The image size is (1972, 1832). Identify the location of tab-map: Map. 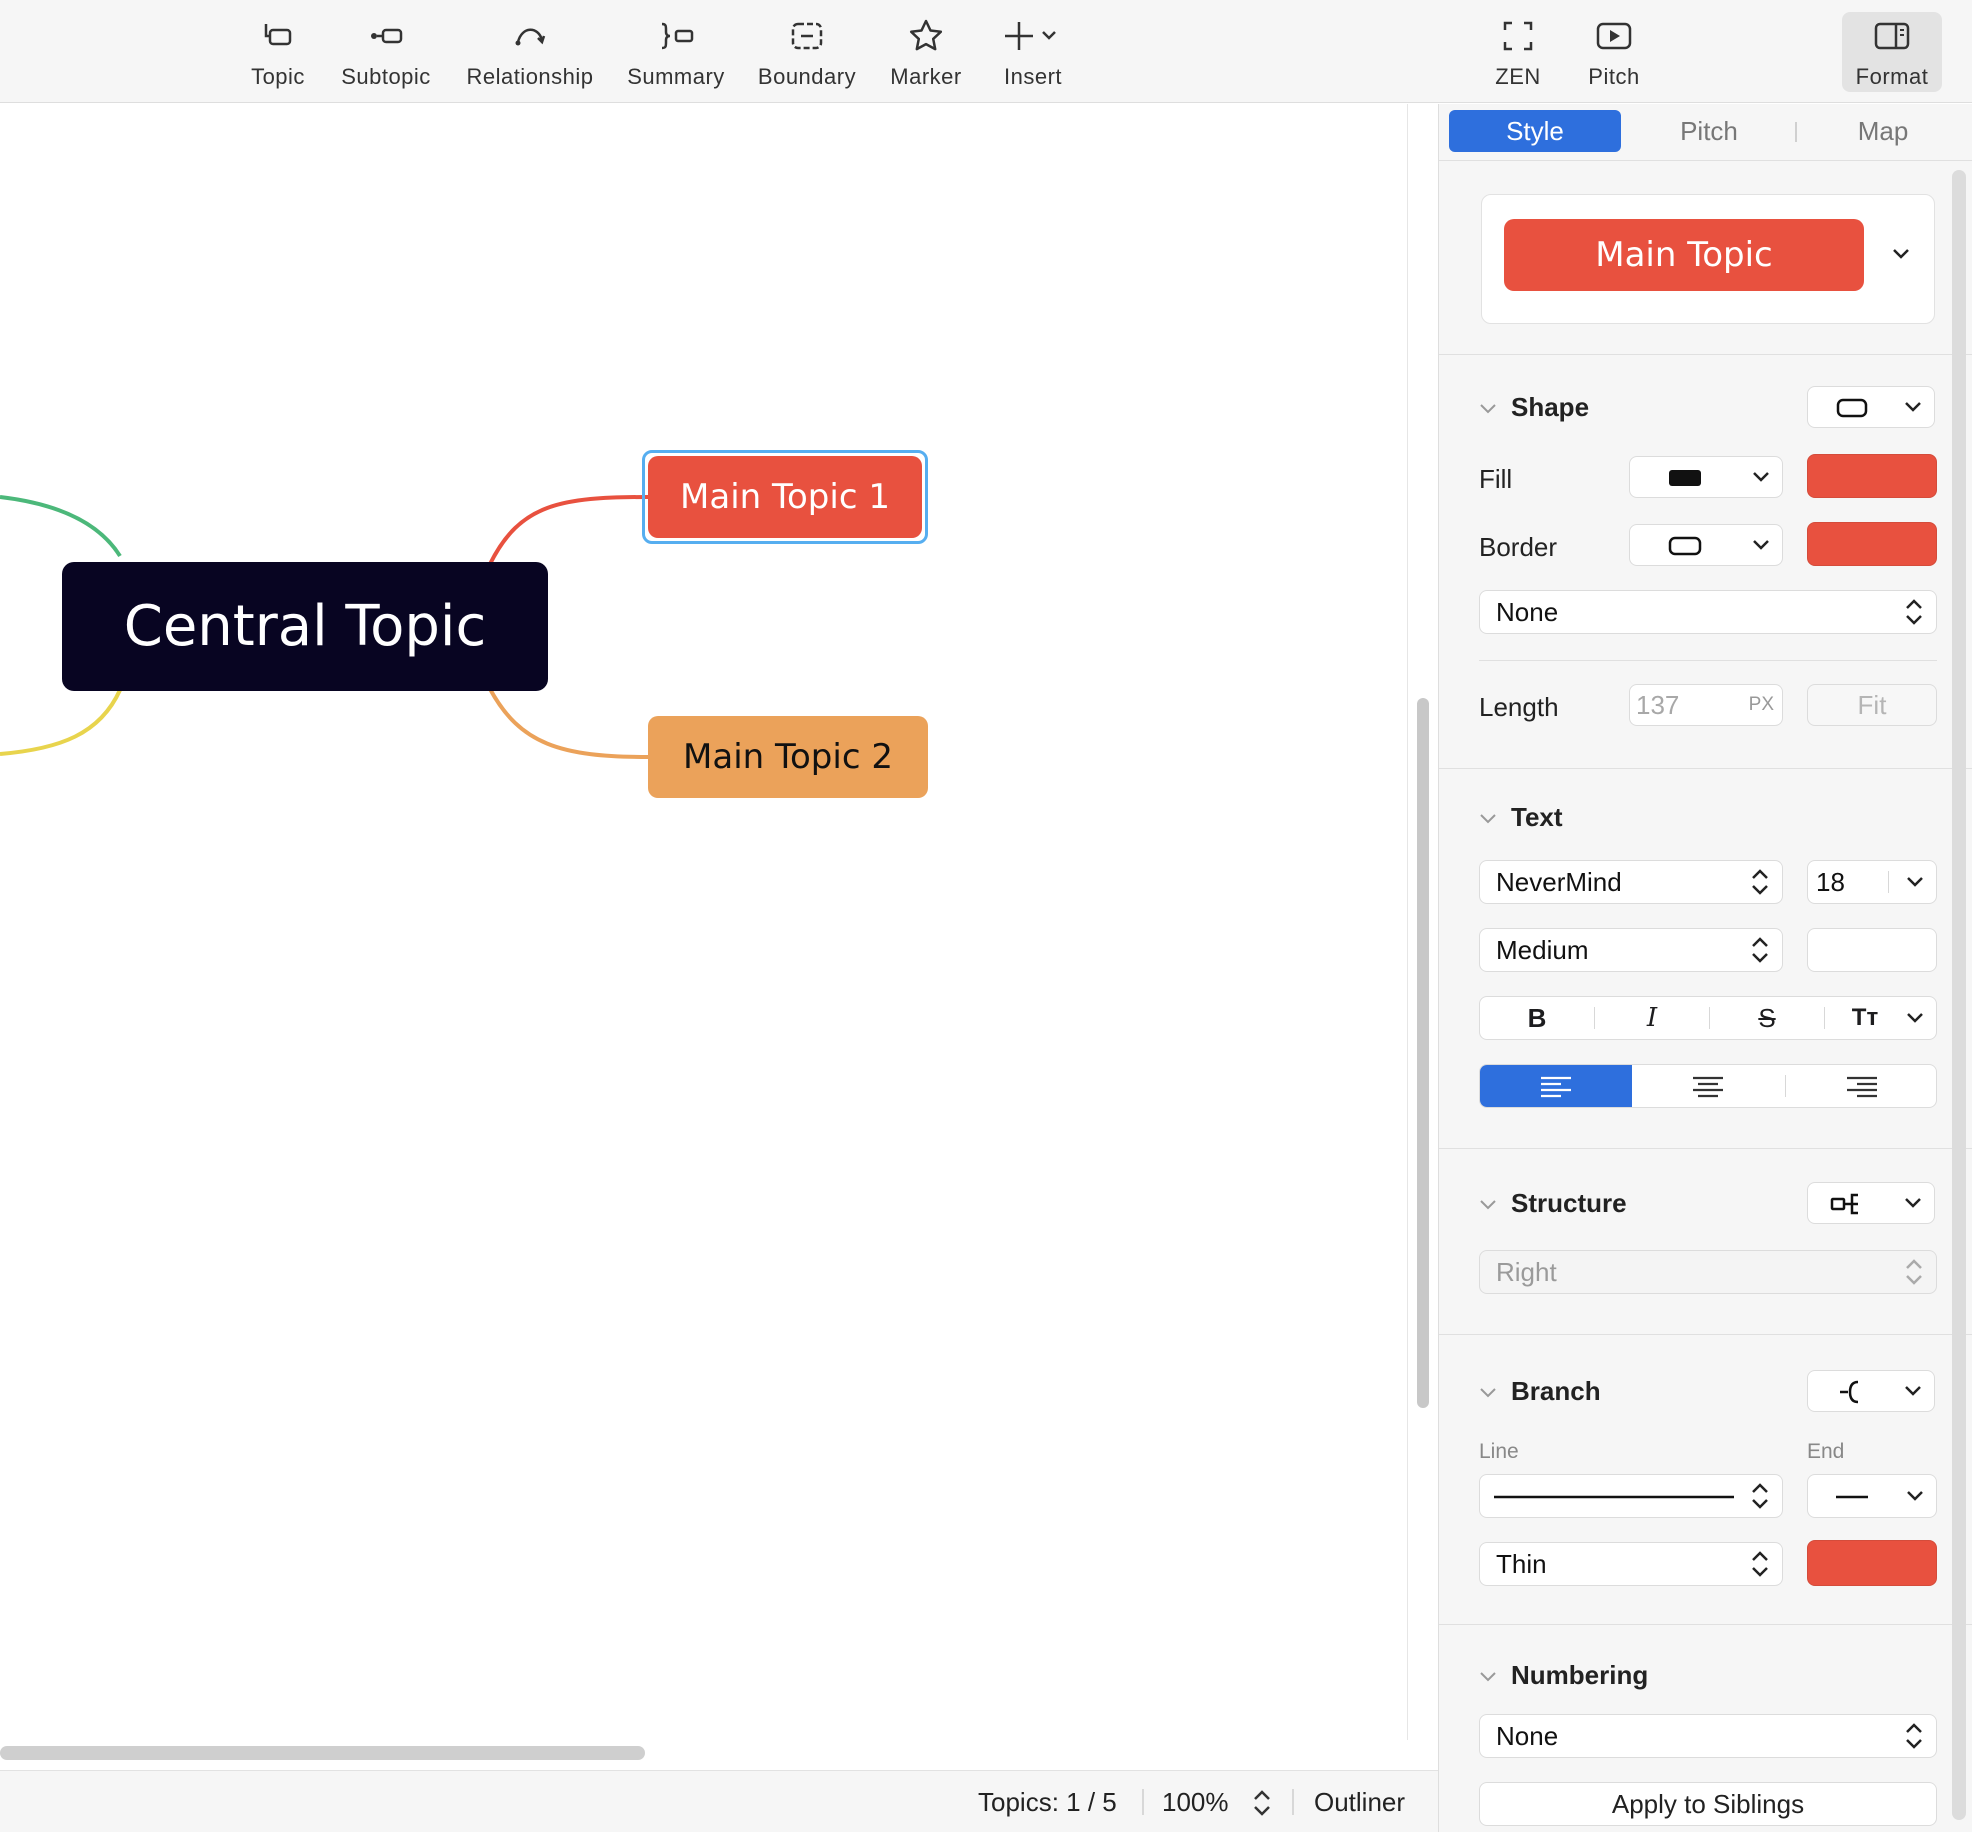
(1883, 131).